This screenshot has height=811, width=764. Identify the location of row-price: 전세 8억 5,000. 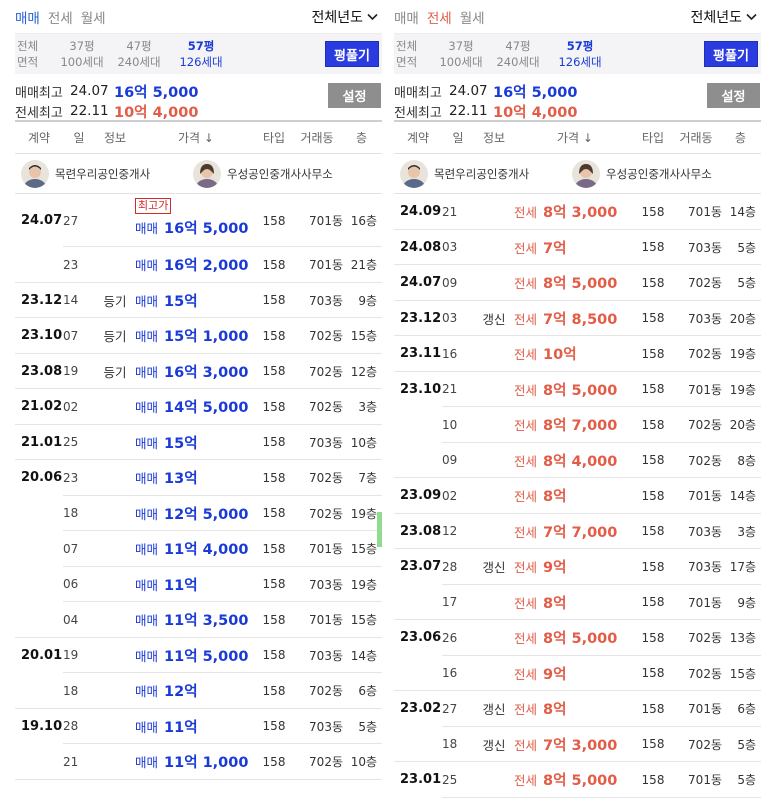
(575, 637).